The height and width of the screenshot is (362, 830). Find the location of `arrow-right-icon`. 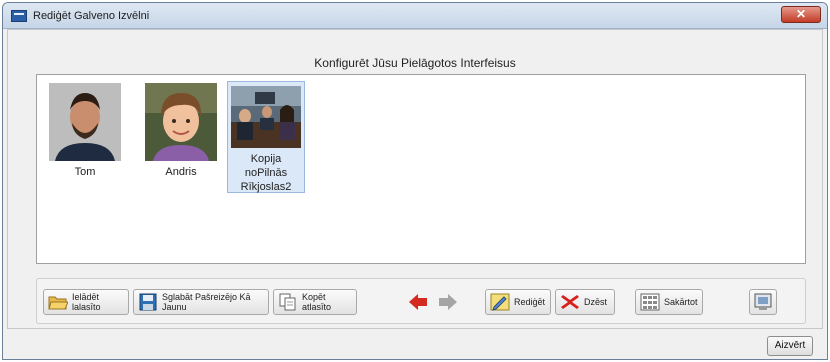

arrow-right-icon is located at coordinates (448, 302).